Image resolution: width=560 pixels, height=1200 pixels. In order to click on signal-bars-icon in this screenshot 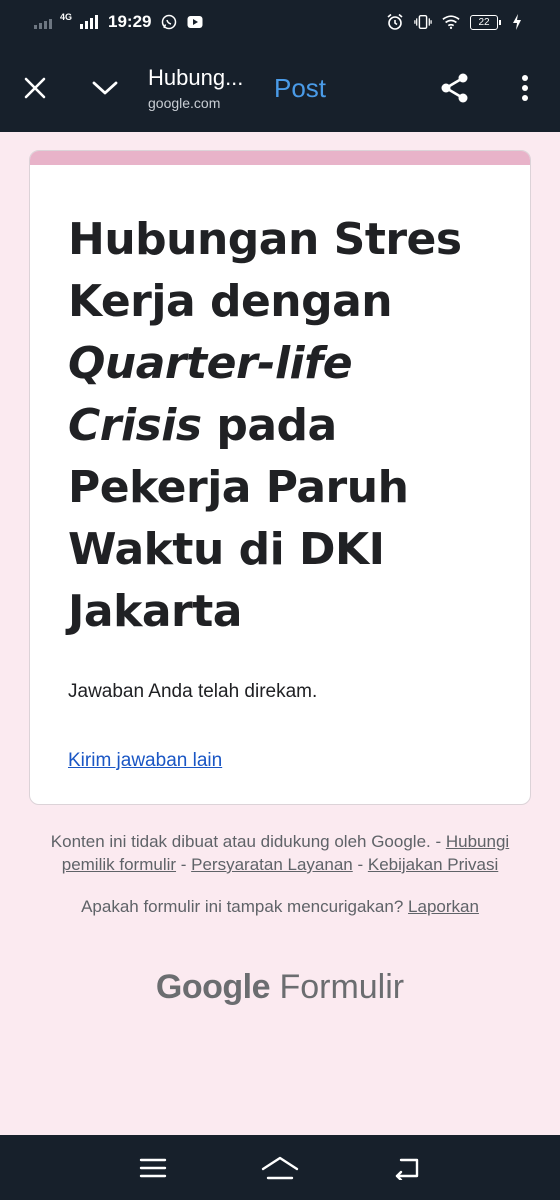, I will do `click(43, 22)`.